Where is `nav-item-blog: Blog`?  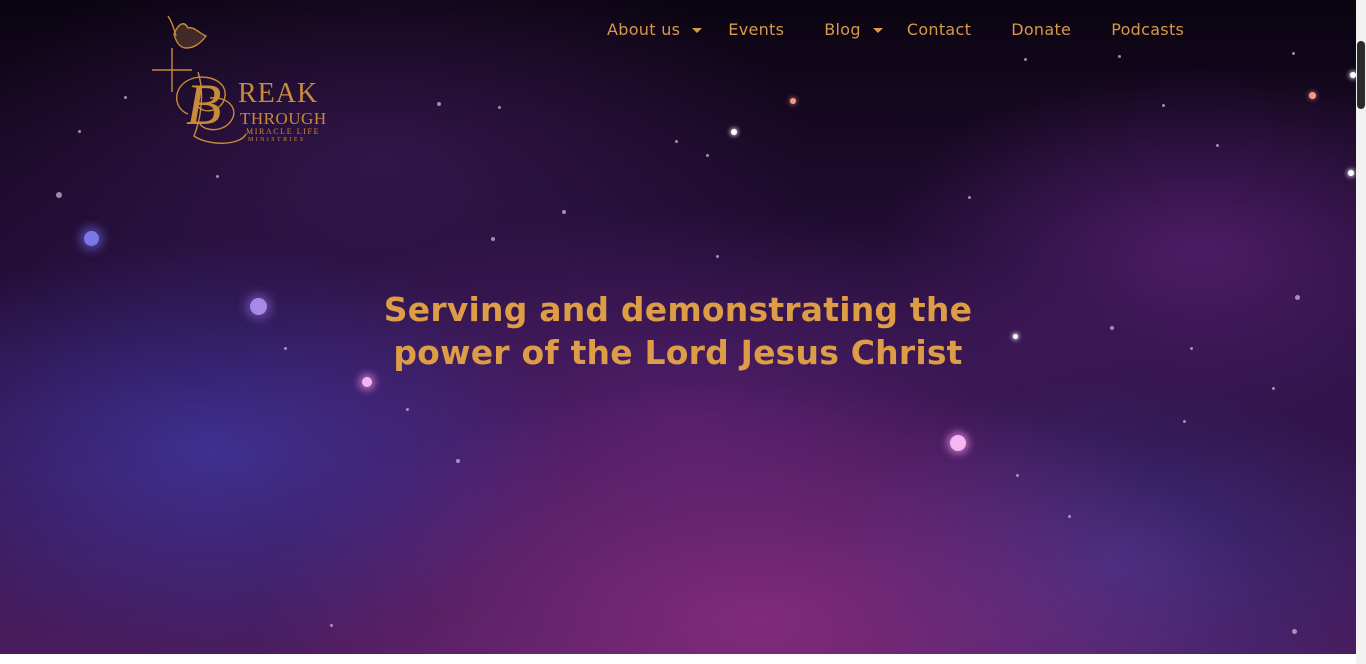
nav-item-blog: Blog is located at coordinates (853, 30).